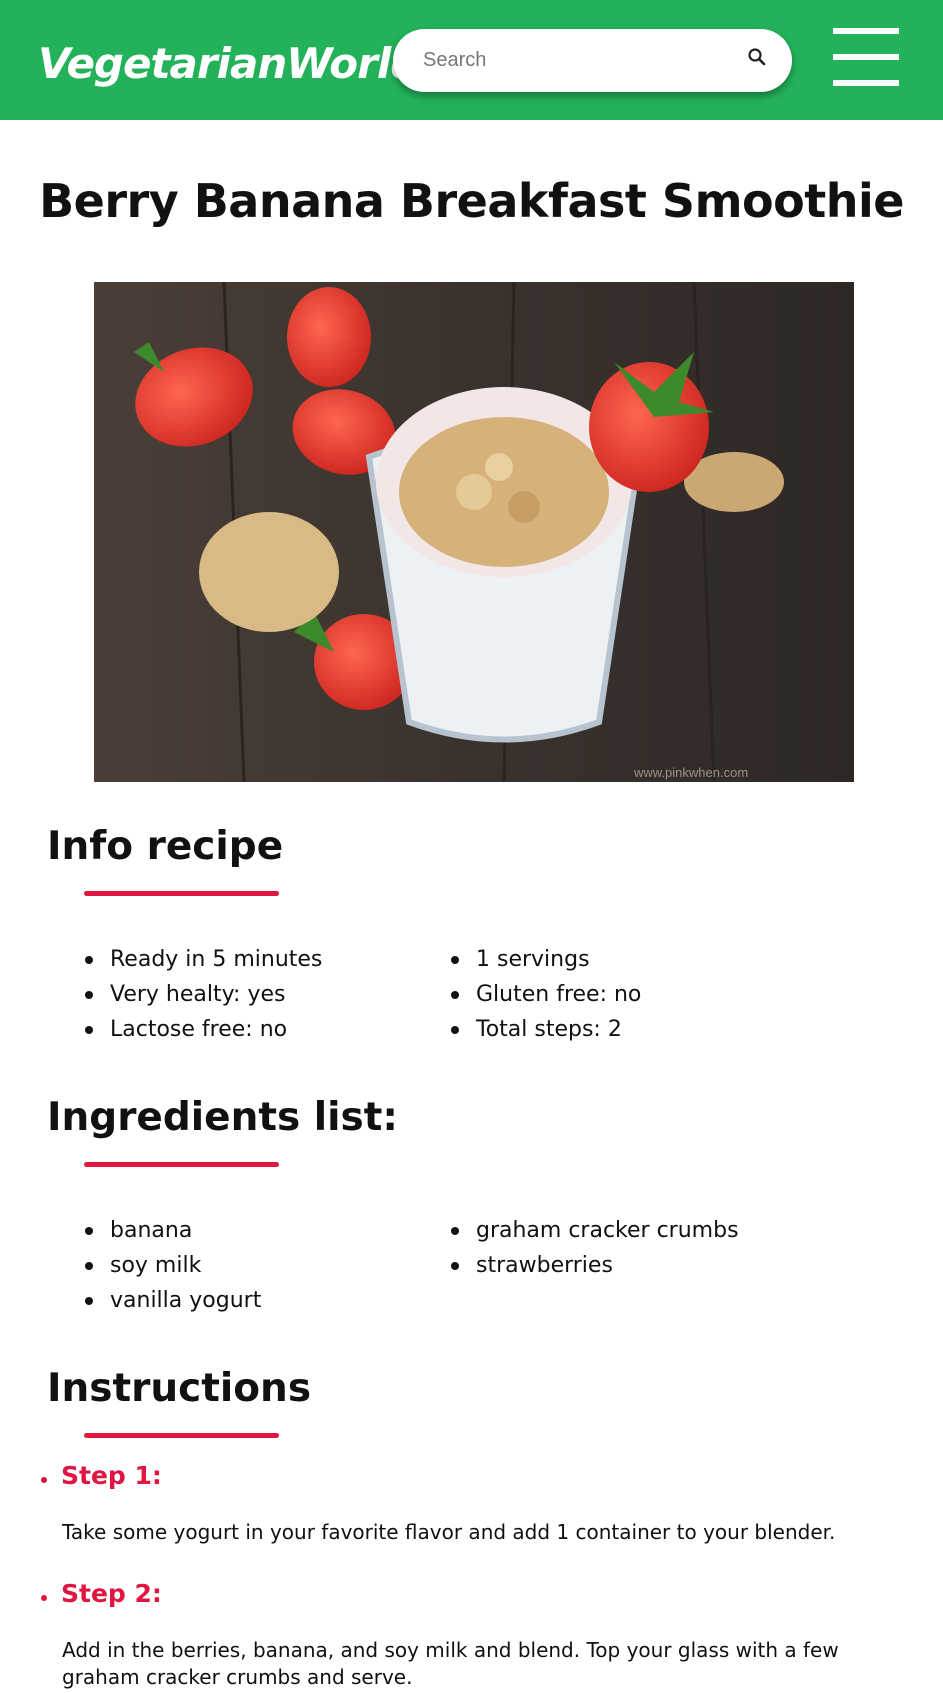 The height and width of the screenshot is (1693, 943). Describe the element at coordinates (229, 64) in the screenshot. I see `site-logo: VegetarianWorld` at that location.